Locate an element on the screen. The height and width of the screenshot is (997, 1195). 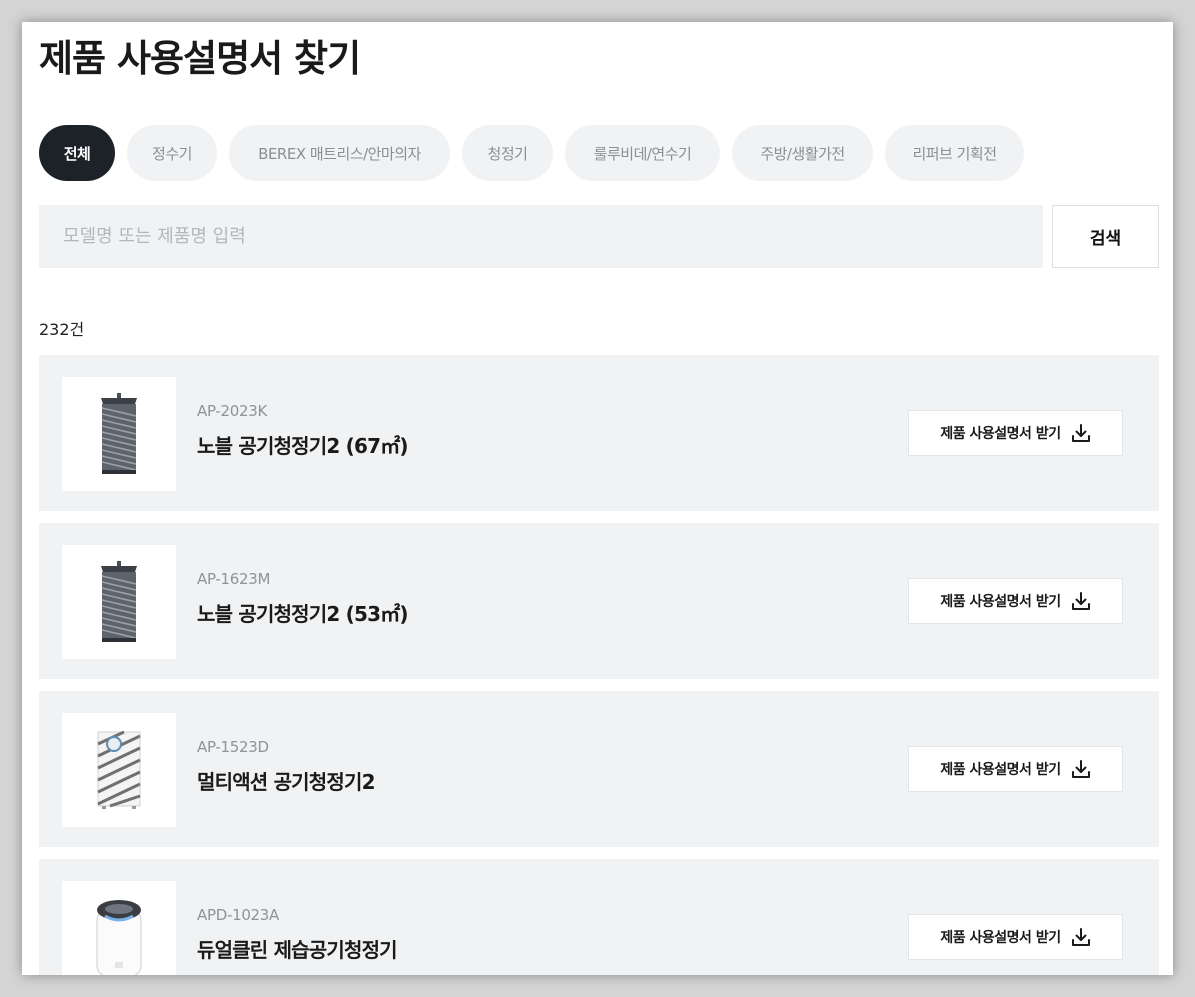
product-model-code: AP-1623M is located at coordinates (234, 579).